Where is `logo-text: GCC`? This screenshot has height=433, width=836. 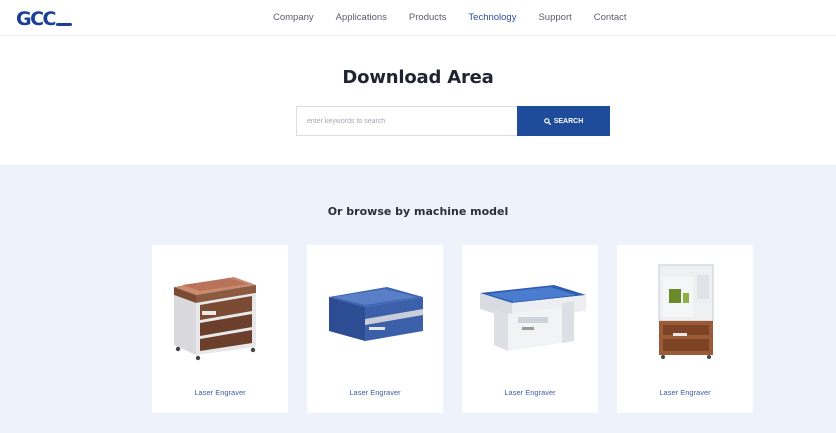 logo-text: GCC is located at coordinates (36, 19).